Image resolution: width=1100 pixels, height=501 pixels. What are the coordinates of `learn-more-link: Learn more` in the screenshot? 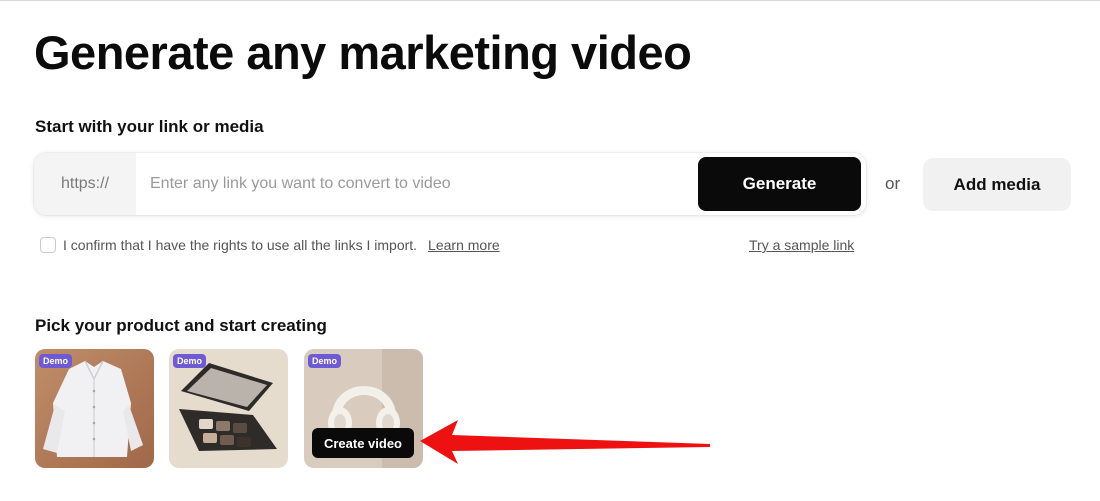 It's located at (464, 245).